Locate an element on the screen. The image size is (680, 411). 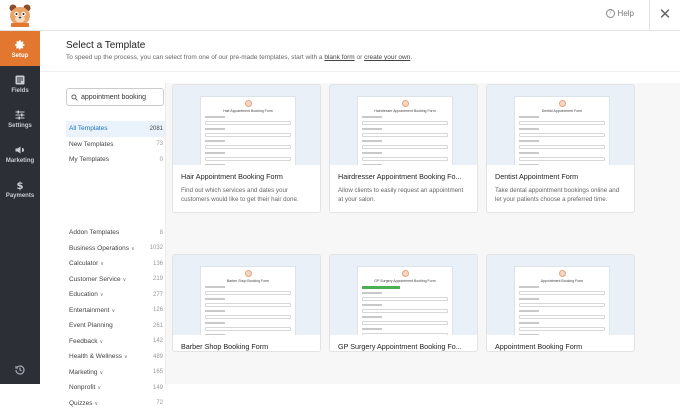
category-label: Entertainment∨ is located at coordinates (92, 310).